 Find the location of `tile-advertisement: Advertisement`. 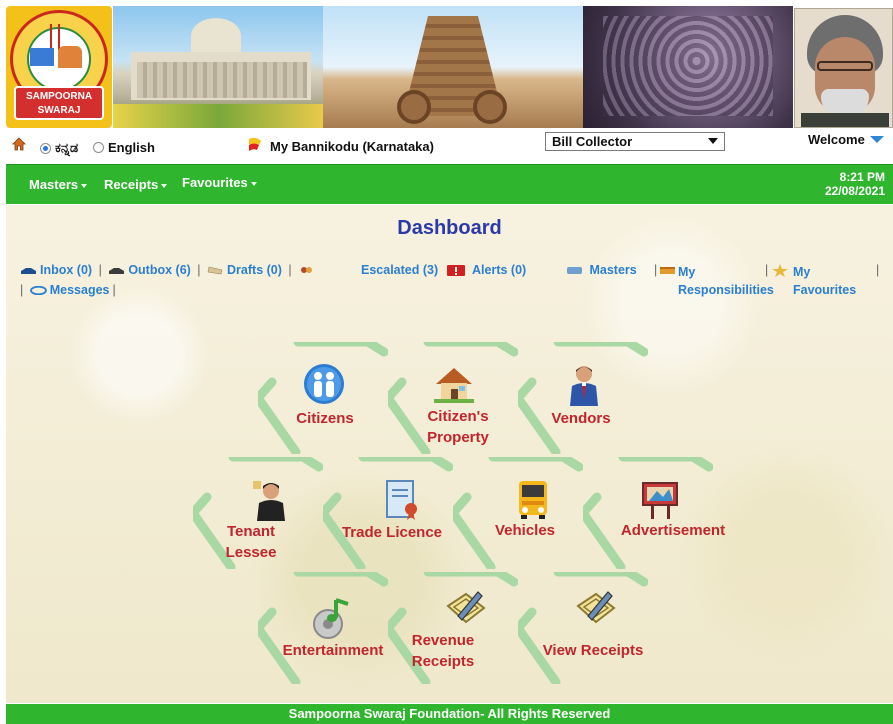

tile-advertisement: Advertisement is located at coordinates (654, 513).